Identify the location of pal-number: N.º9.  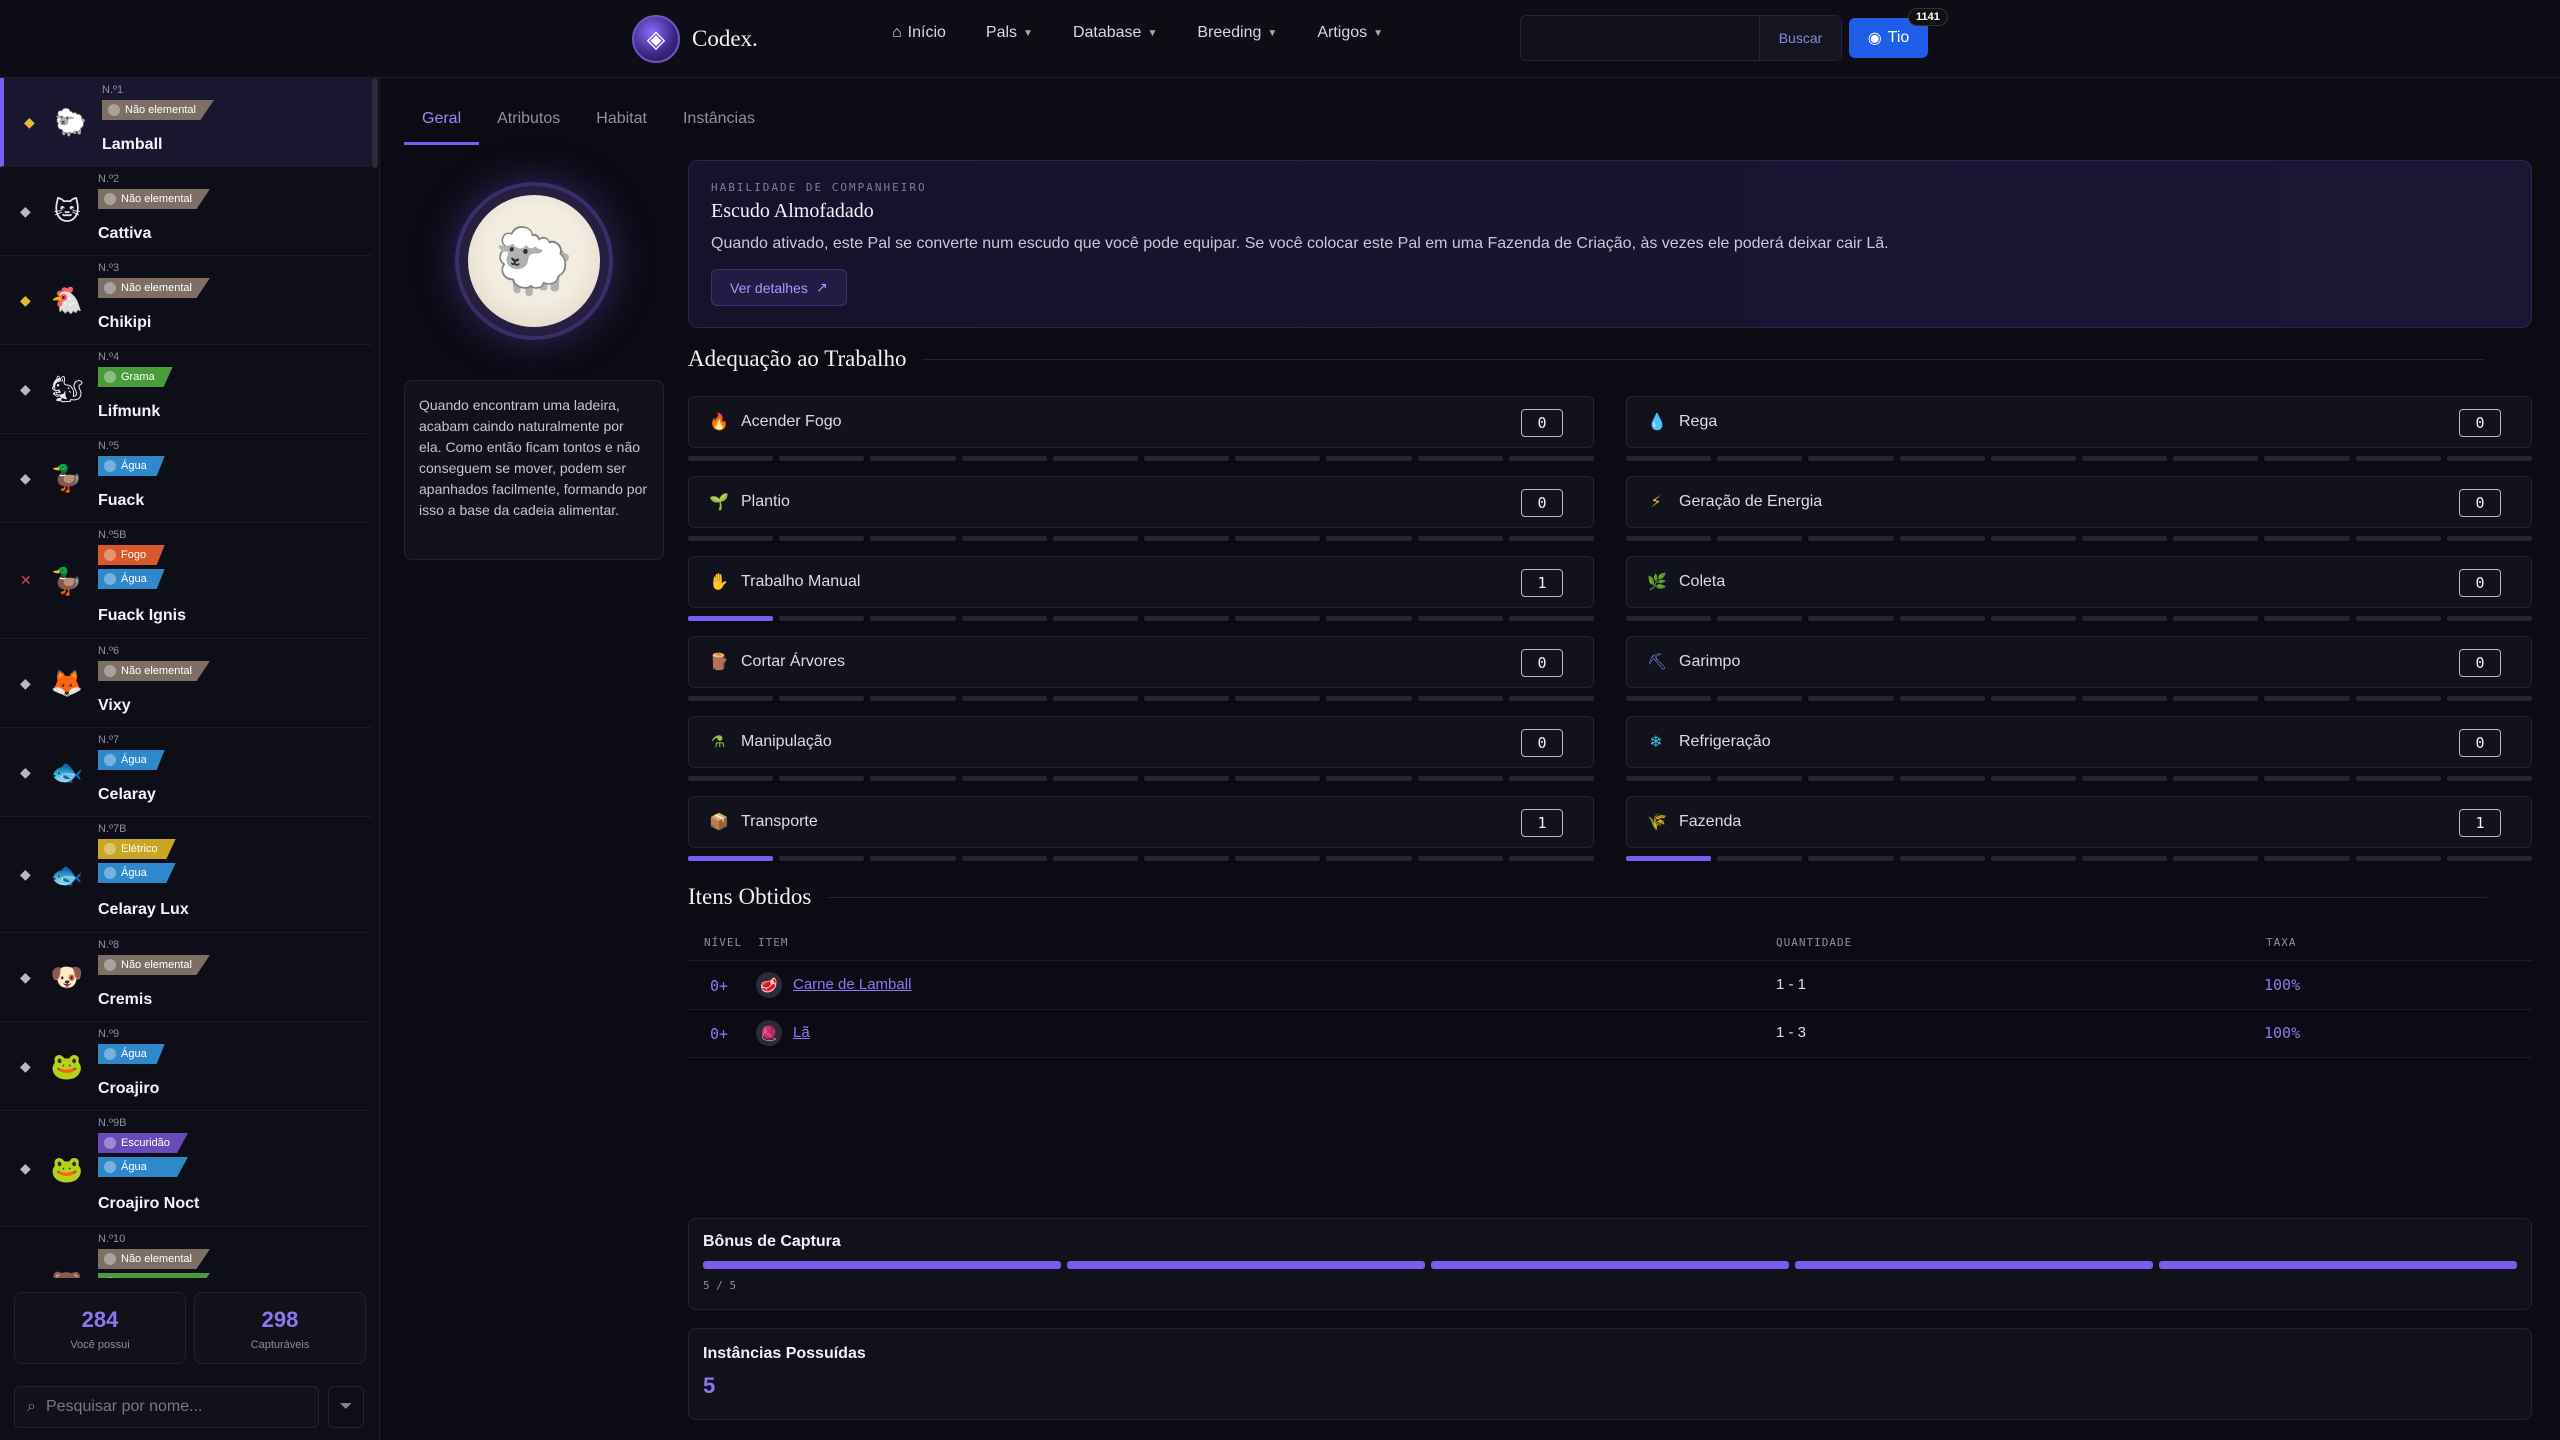
(109, 1034).